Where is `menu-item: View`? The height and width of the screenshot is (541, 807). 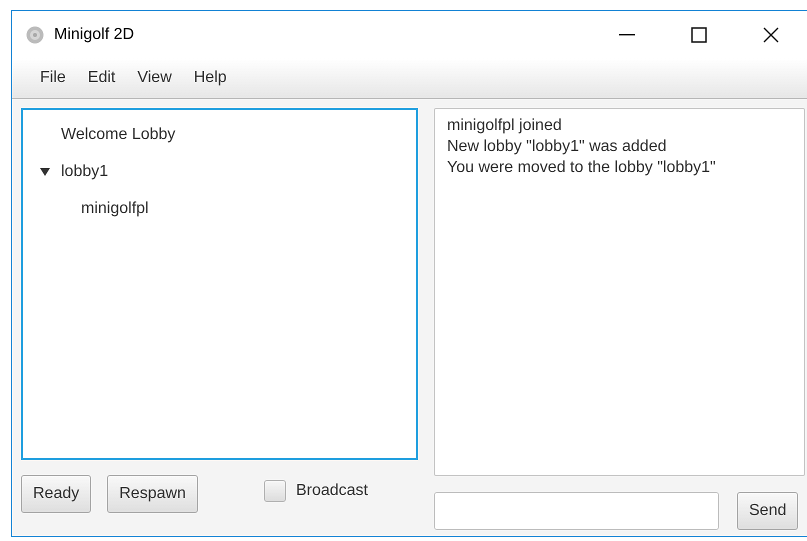
menu-item: View is located at coordinates (154, 78).